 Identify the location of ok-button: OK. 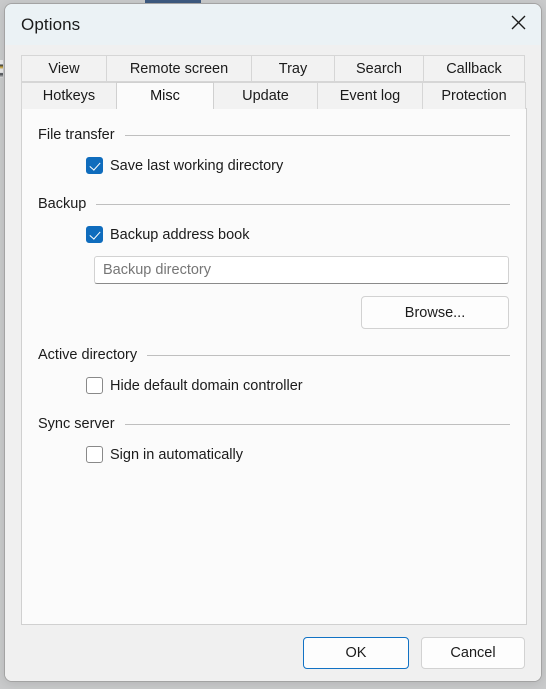
(356, 652).